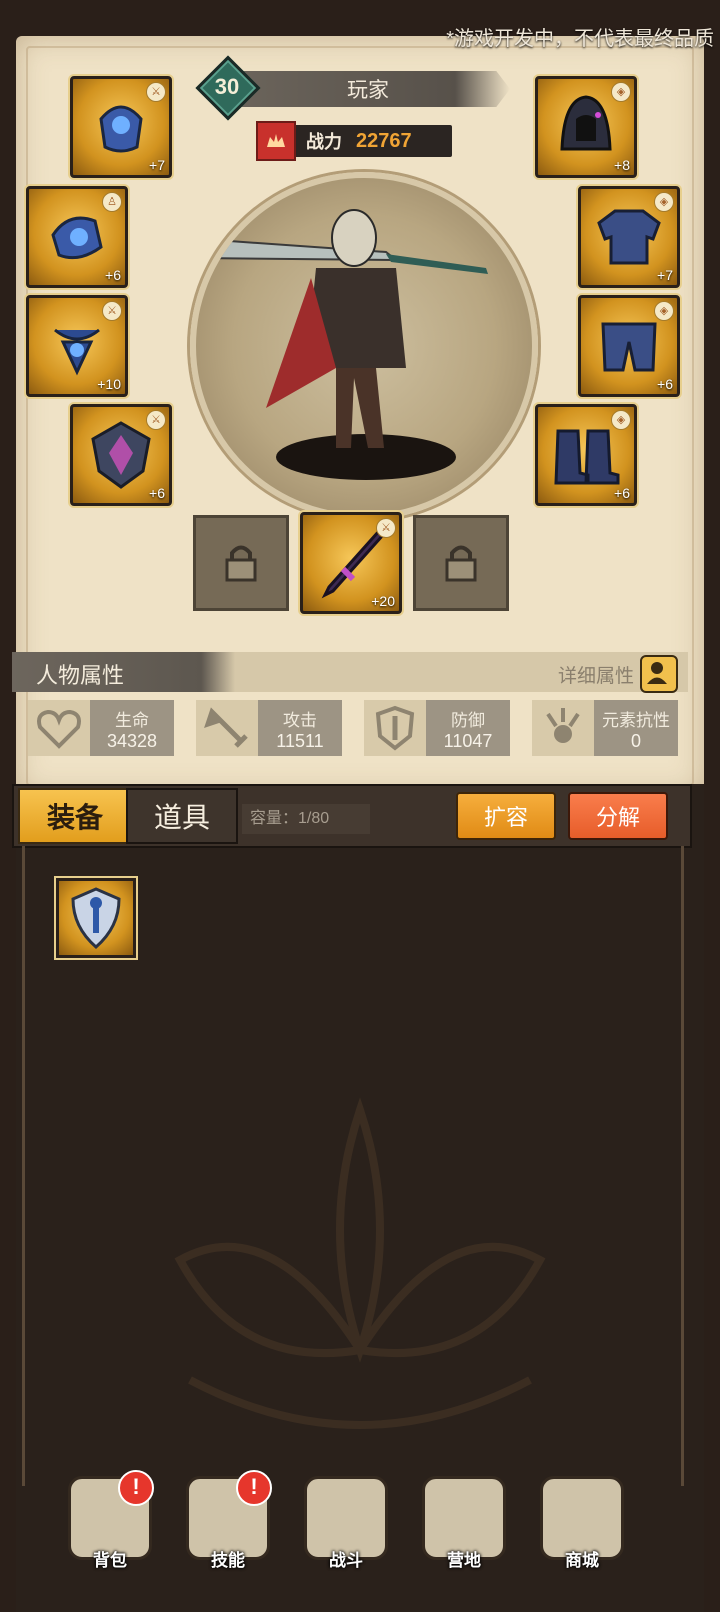 The width and height of the screenshot is (720, 1612). Describe the element at coordinates (226, 727) in the screenshot. I see `sword-icon` at that location.